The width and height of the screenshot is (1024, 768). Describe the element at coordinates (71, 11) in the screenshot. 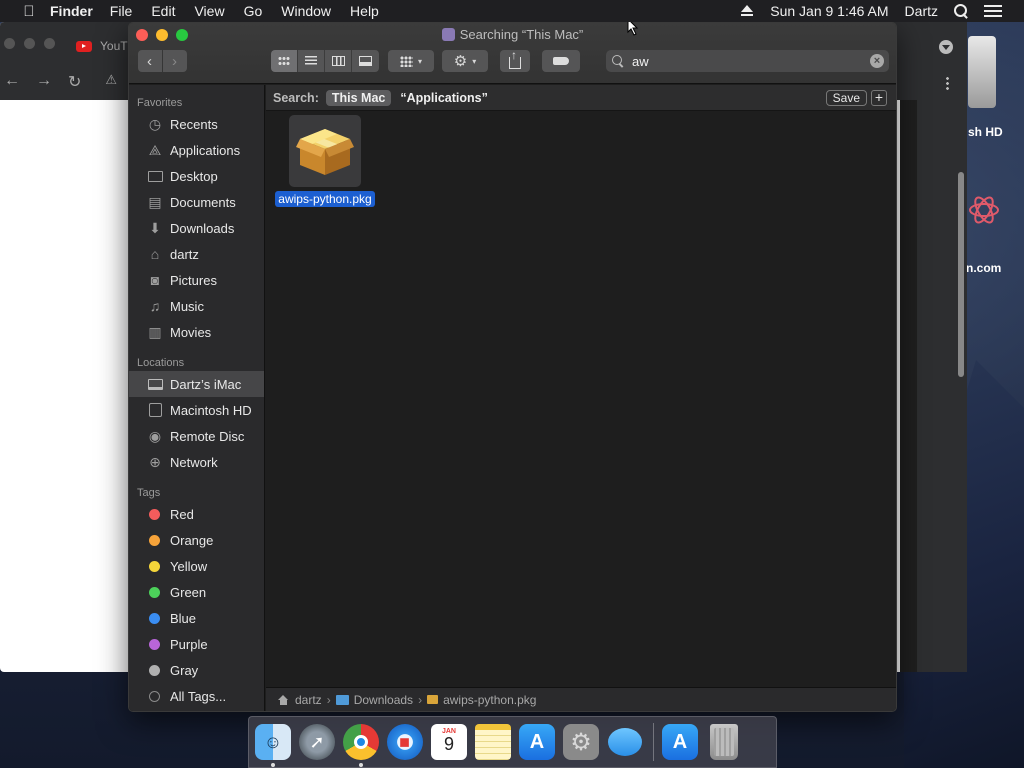

I see `menu-app-name: Finder` at that location.